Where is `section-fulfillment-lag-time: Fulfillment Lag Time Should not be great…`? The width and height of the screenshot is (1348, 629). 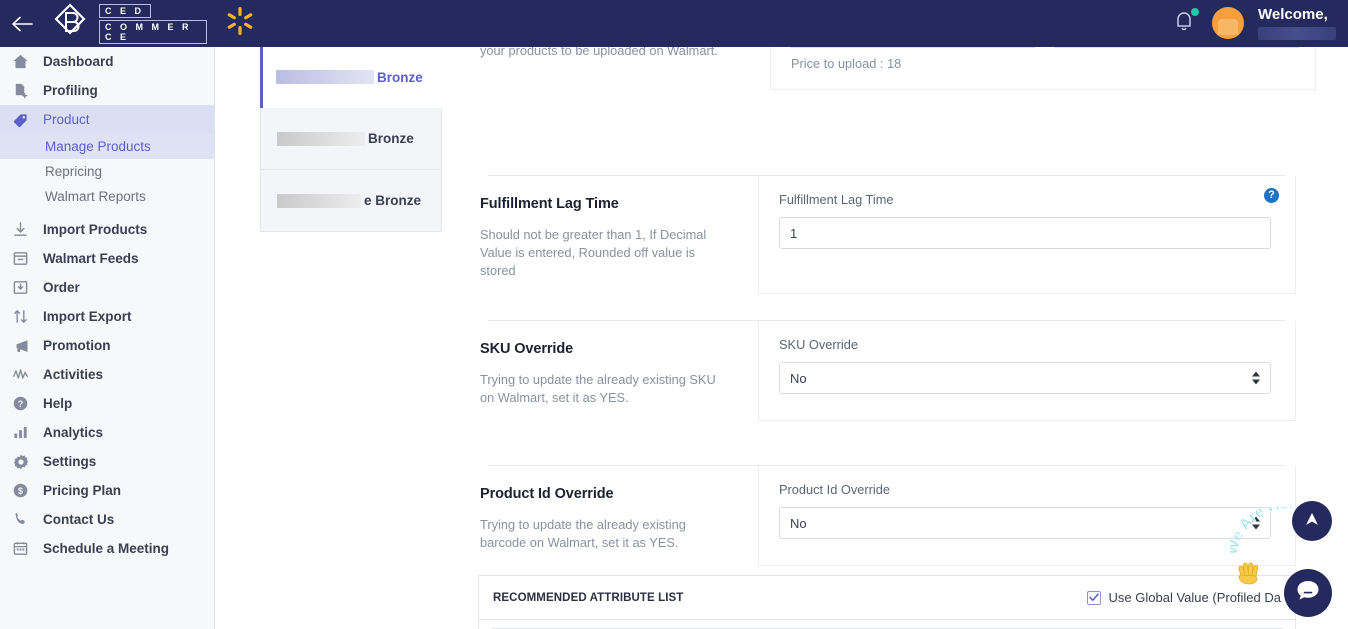 section-fulfillment-lag-time: Fulfillment Lag Time Should not be great… is located at coordinates (888, 235).